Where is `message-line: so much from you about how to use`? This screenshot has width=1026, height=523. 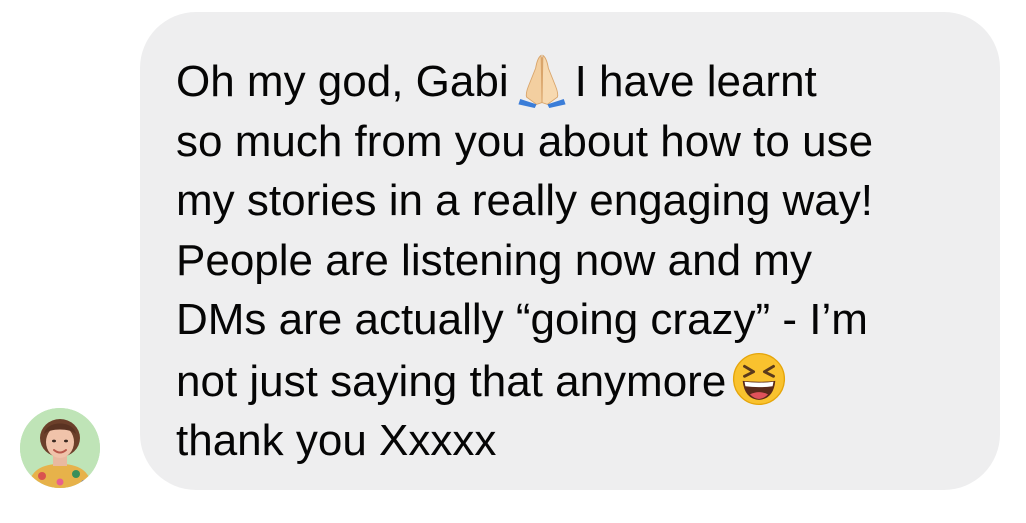
message-line: so much from you about how to use is located at coordinates (525, 141).